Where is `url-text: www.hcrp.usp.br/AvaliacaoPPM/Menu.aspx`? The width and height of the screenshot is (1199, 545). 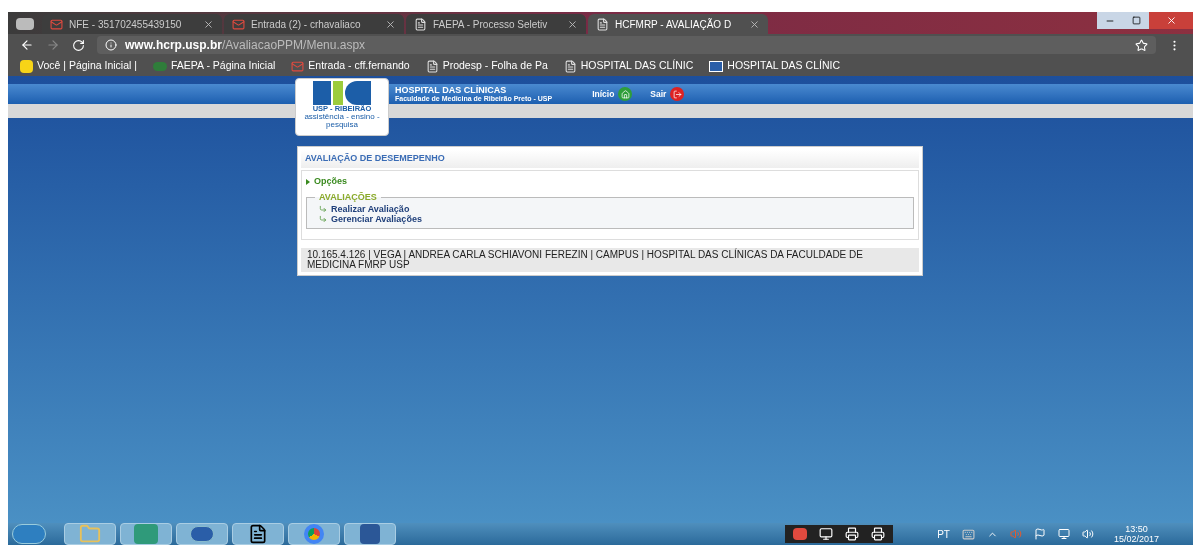
url-text: www.hcrp.usp.br/AvaliacaoPPM/Menu.aspx is located at coordinates (245, 45).